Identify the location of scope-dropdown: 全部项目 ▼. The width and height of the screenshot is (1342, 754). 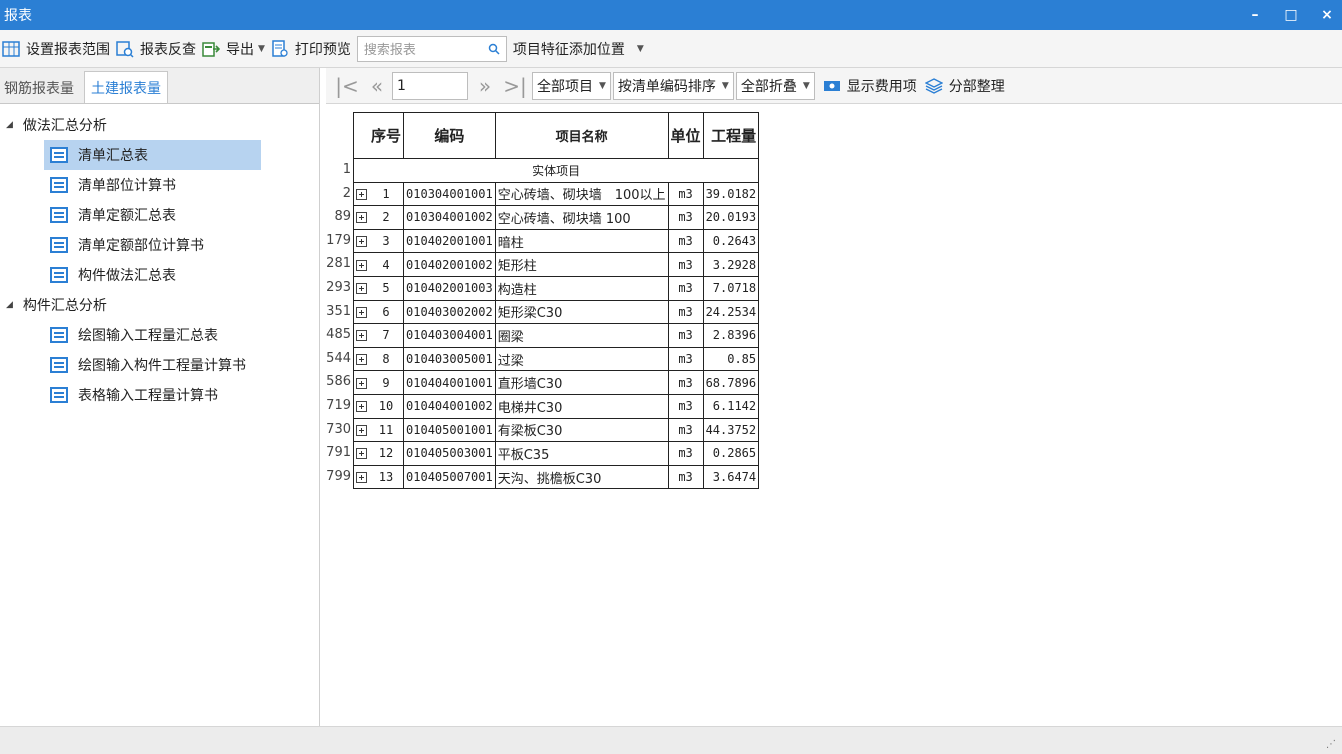
(571, 85).